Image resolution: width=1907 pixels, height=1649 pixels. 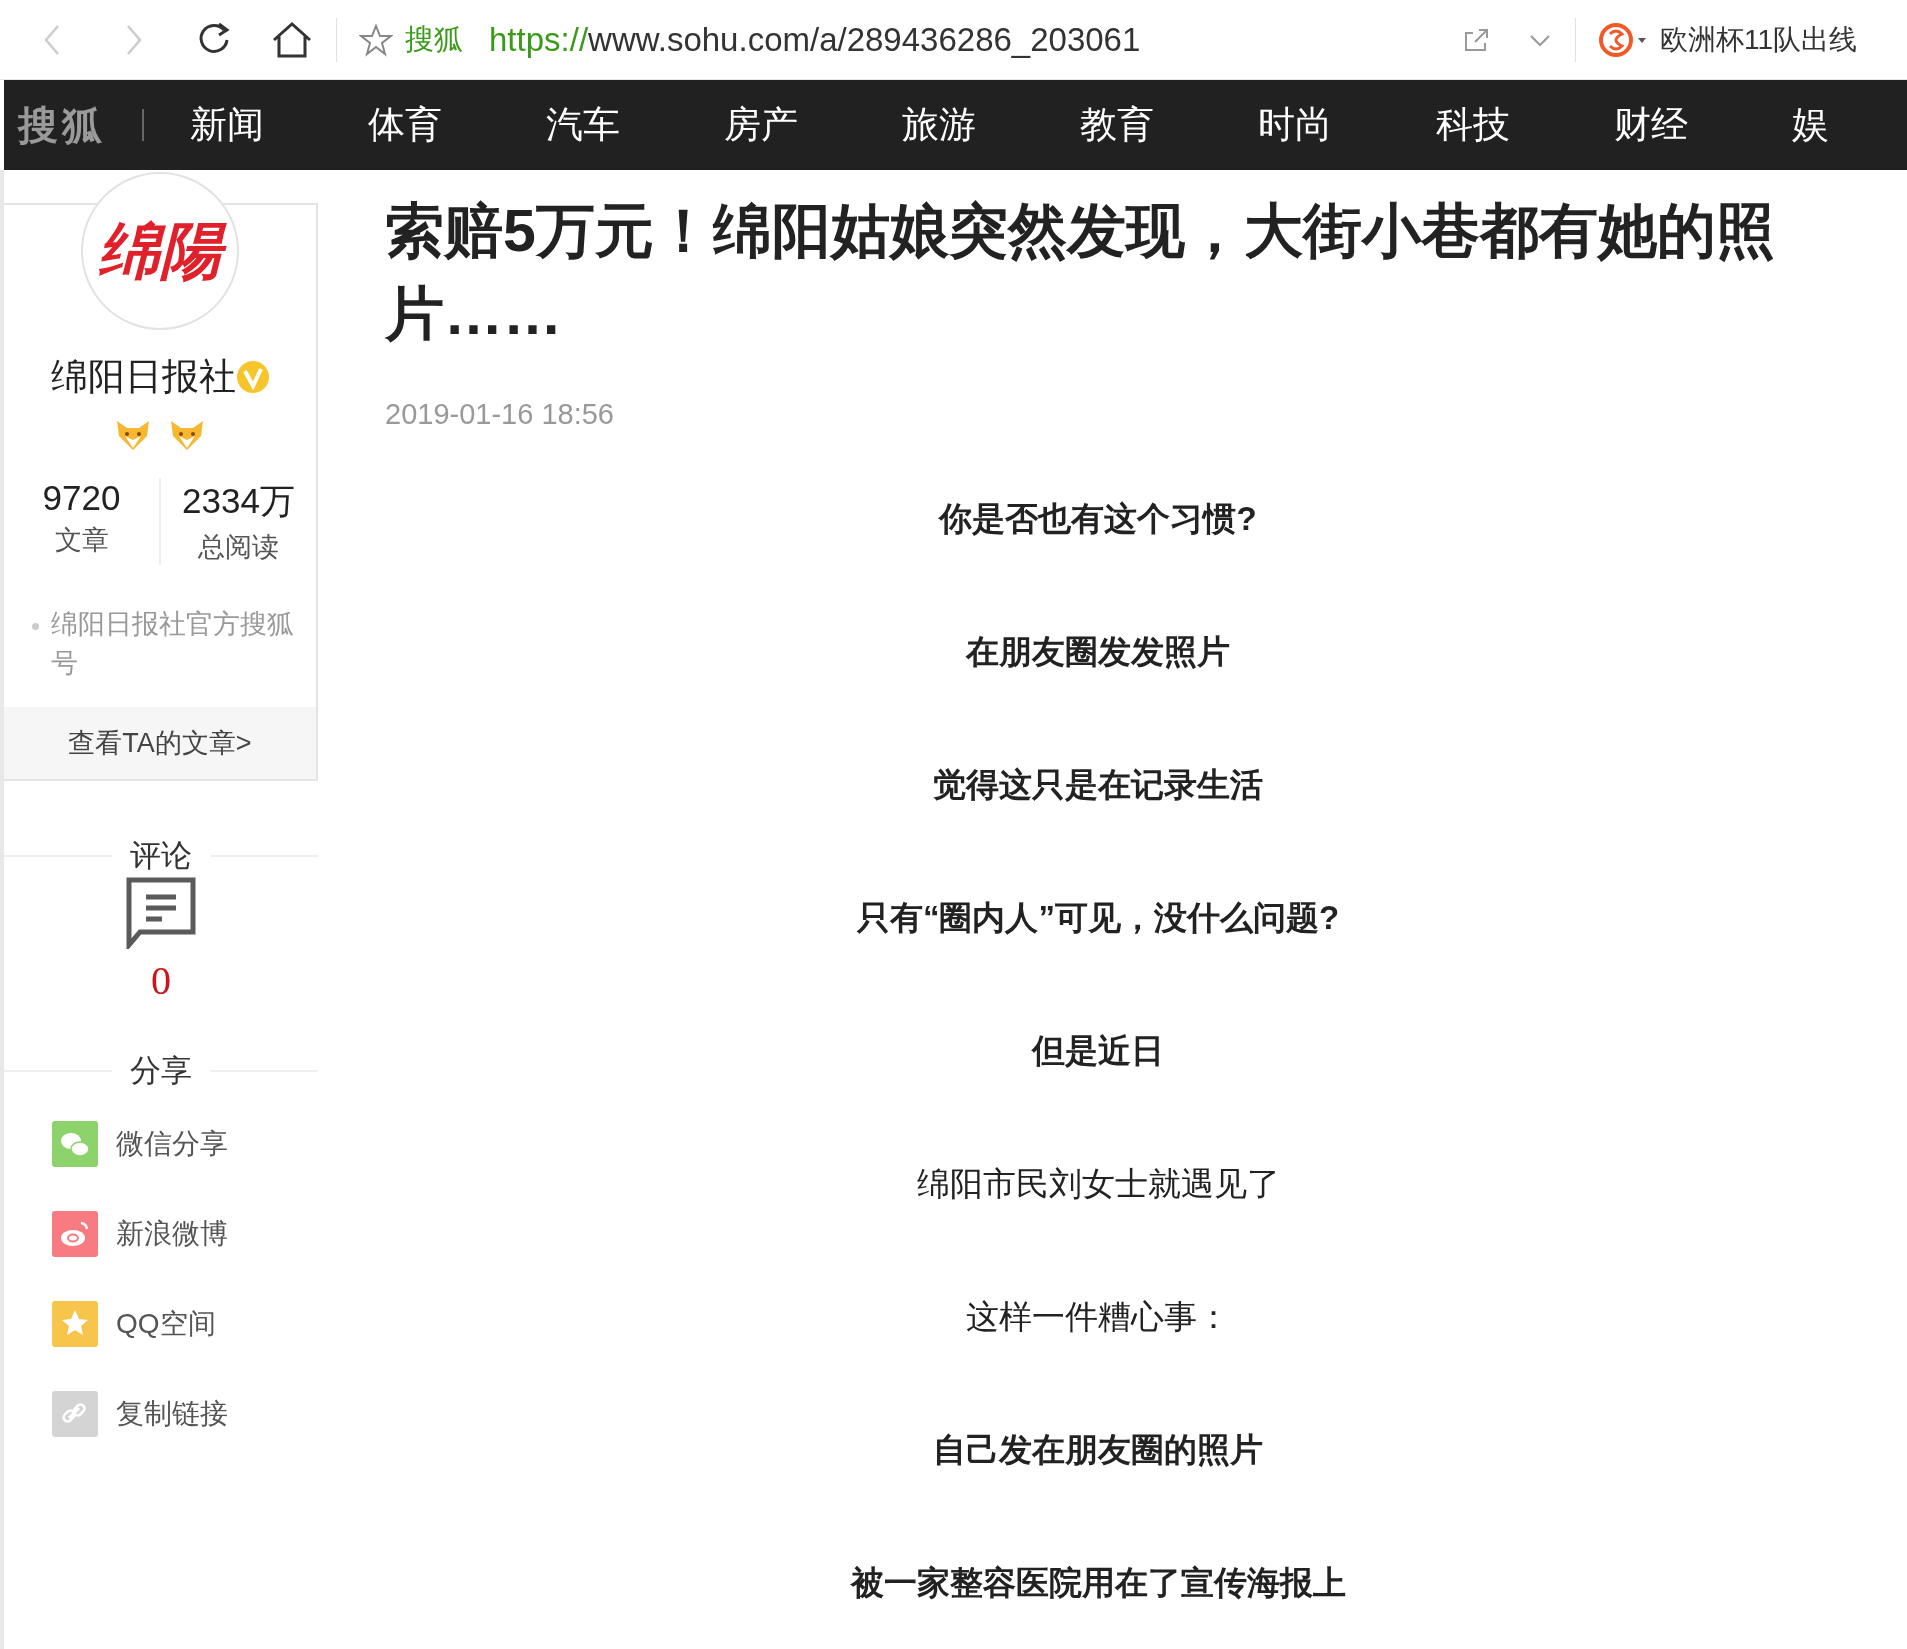 What do you see at coordinates (161, 856) in the screenshot?
I see `section-heading: 评论` at bounding box center [161, 856].